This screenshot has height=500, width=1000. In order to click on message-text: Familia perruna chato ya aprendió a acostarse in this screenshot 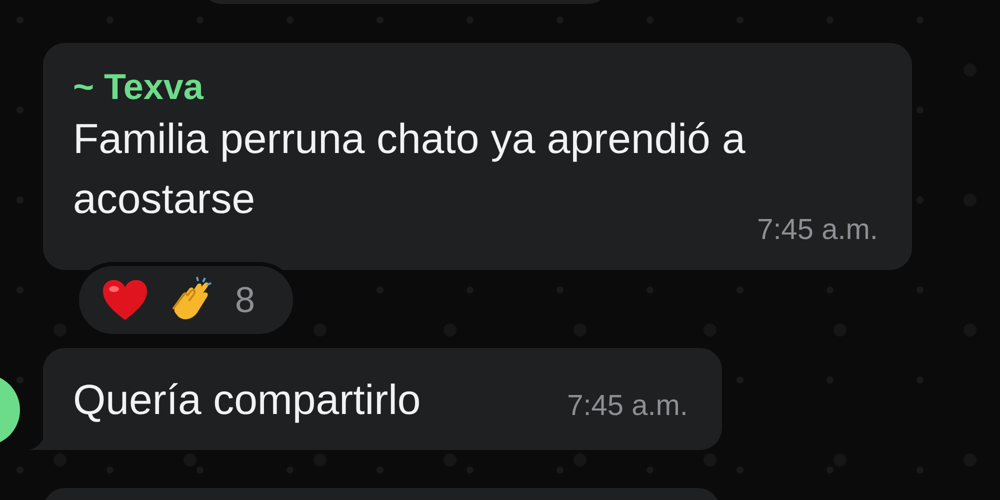, I will do `click(409, 169)`.